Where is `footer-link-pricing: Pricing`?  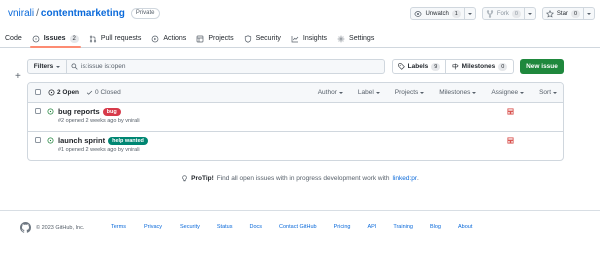
footer-link-pricing: Pricing is located at coordinates (342, 227).